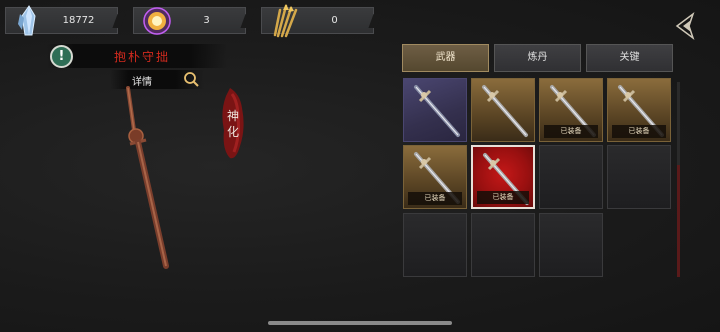  What do you see at coordinates (147, 177) in the screenshot?
I see `weapon-preview-sword` at bounding box center [147, 177].